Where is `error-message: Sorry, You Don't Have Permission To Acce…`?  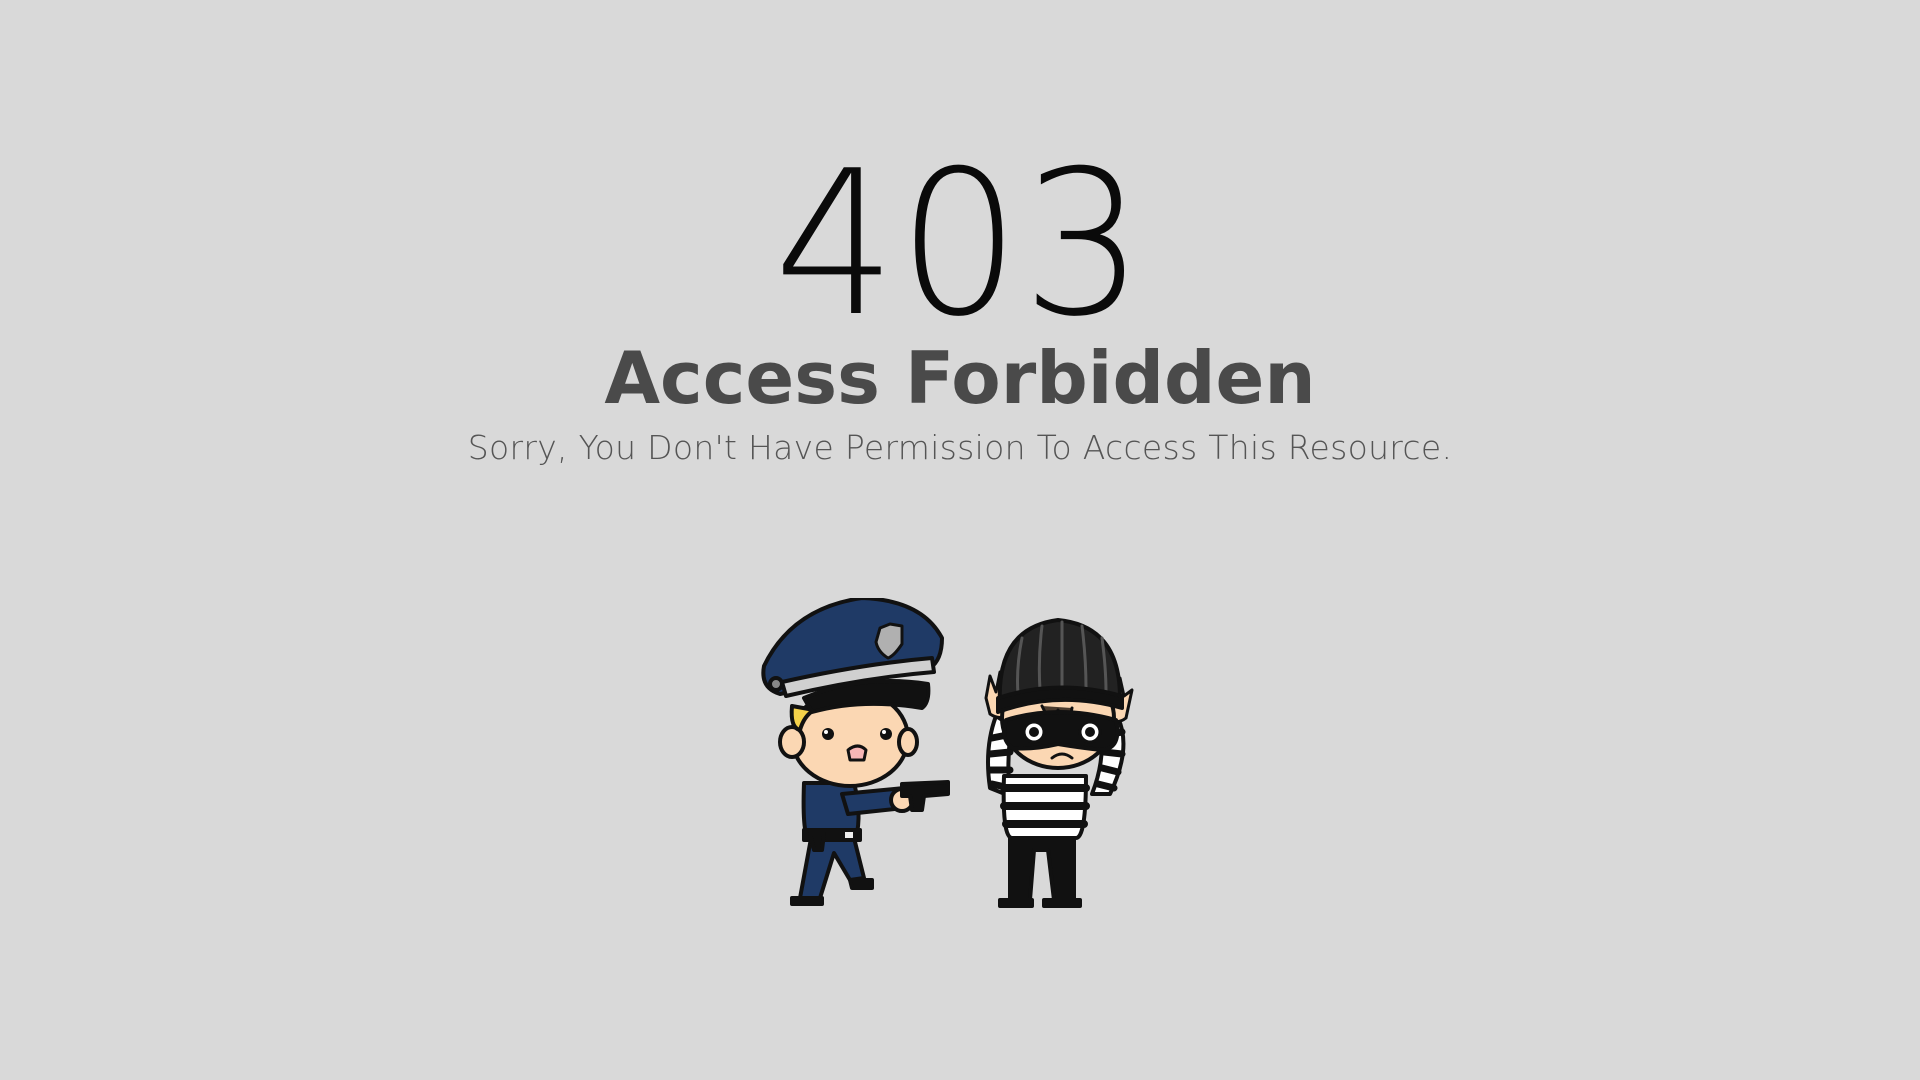 error-message: Sorry, You Don't Have Permission To Acce… is located at coordinates (960, 447).